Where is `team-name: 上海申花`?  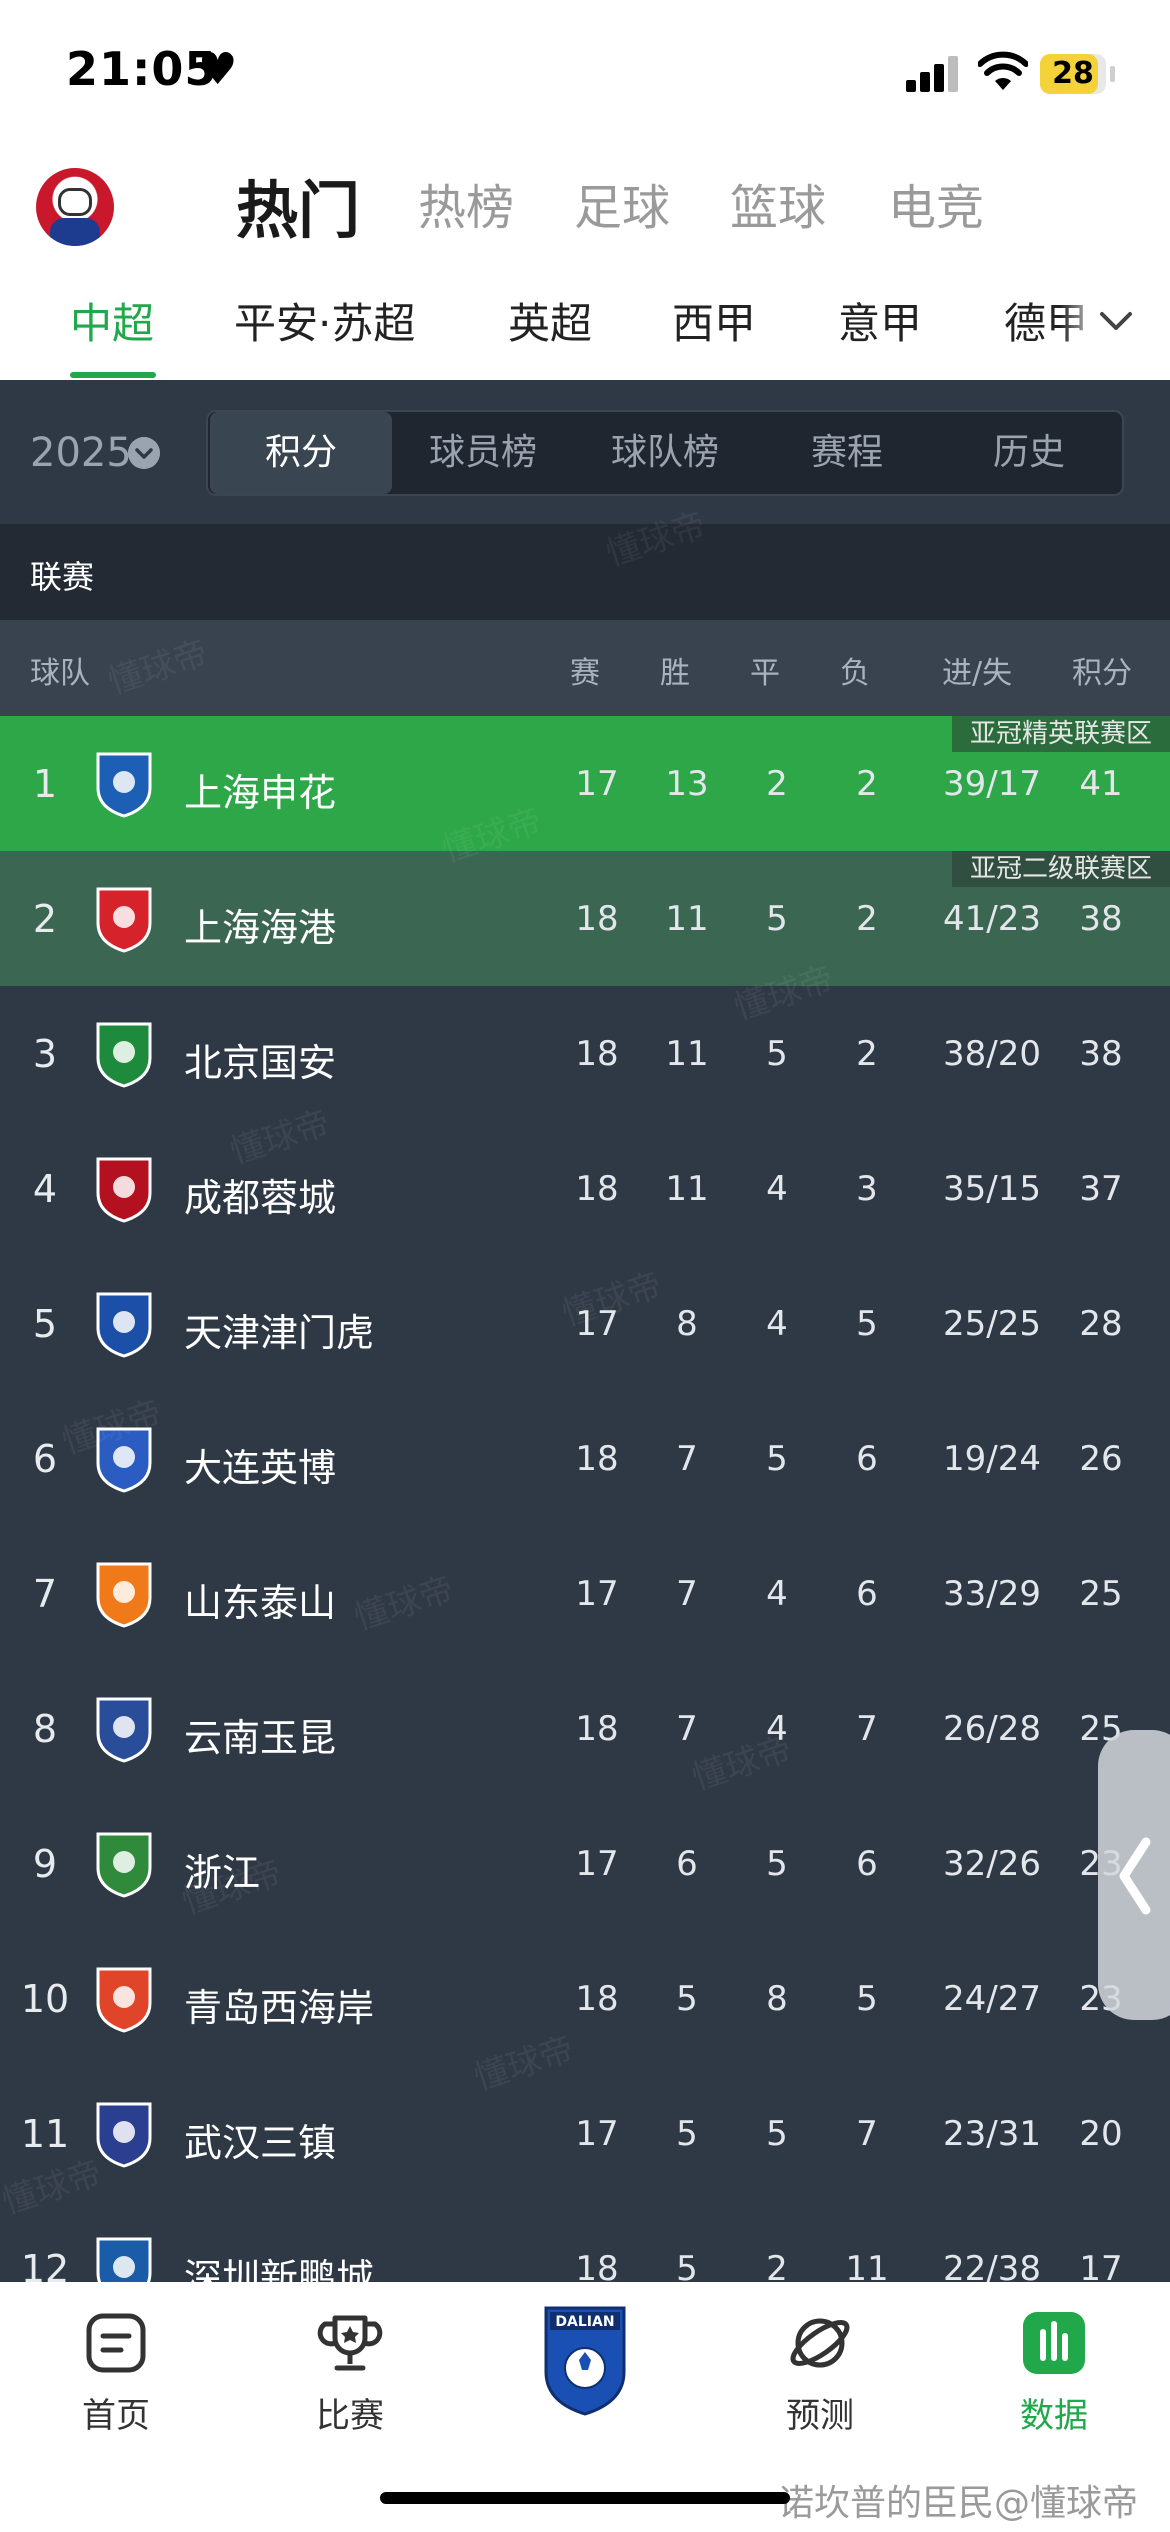 team-name: 上海申花 is located at coordinates (260, 789).